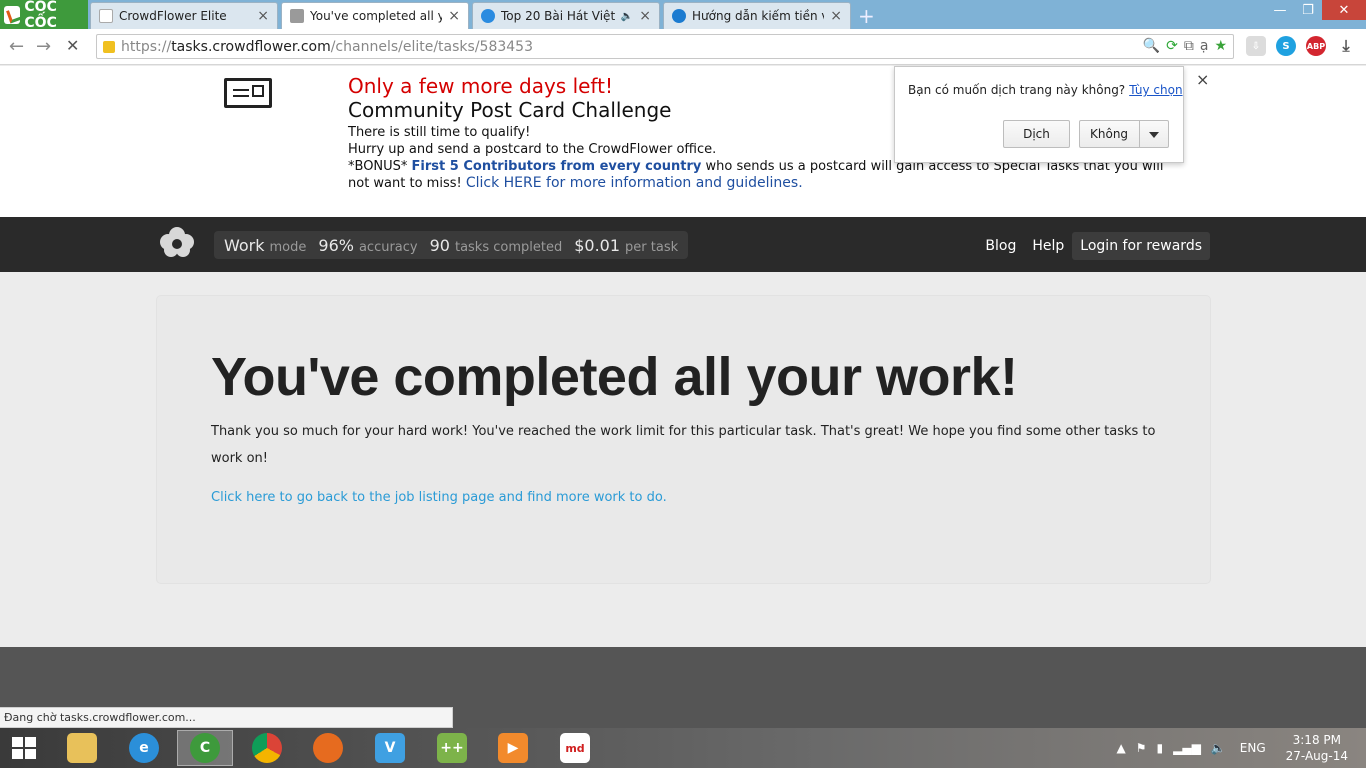 The height and width of the screenshot is (768, 1366). I want to click on bookmark-star-icon: ★, so click(1220, 46).